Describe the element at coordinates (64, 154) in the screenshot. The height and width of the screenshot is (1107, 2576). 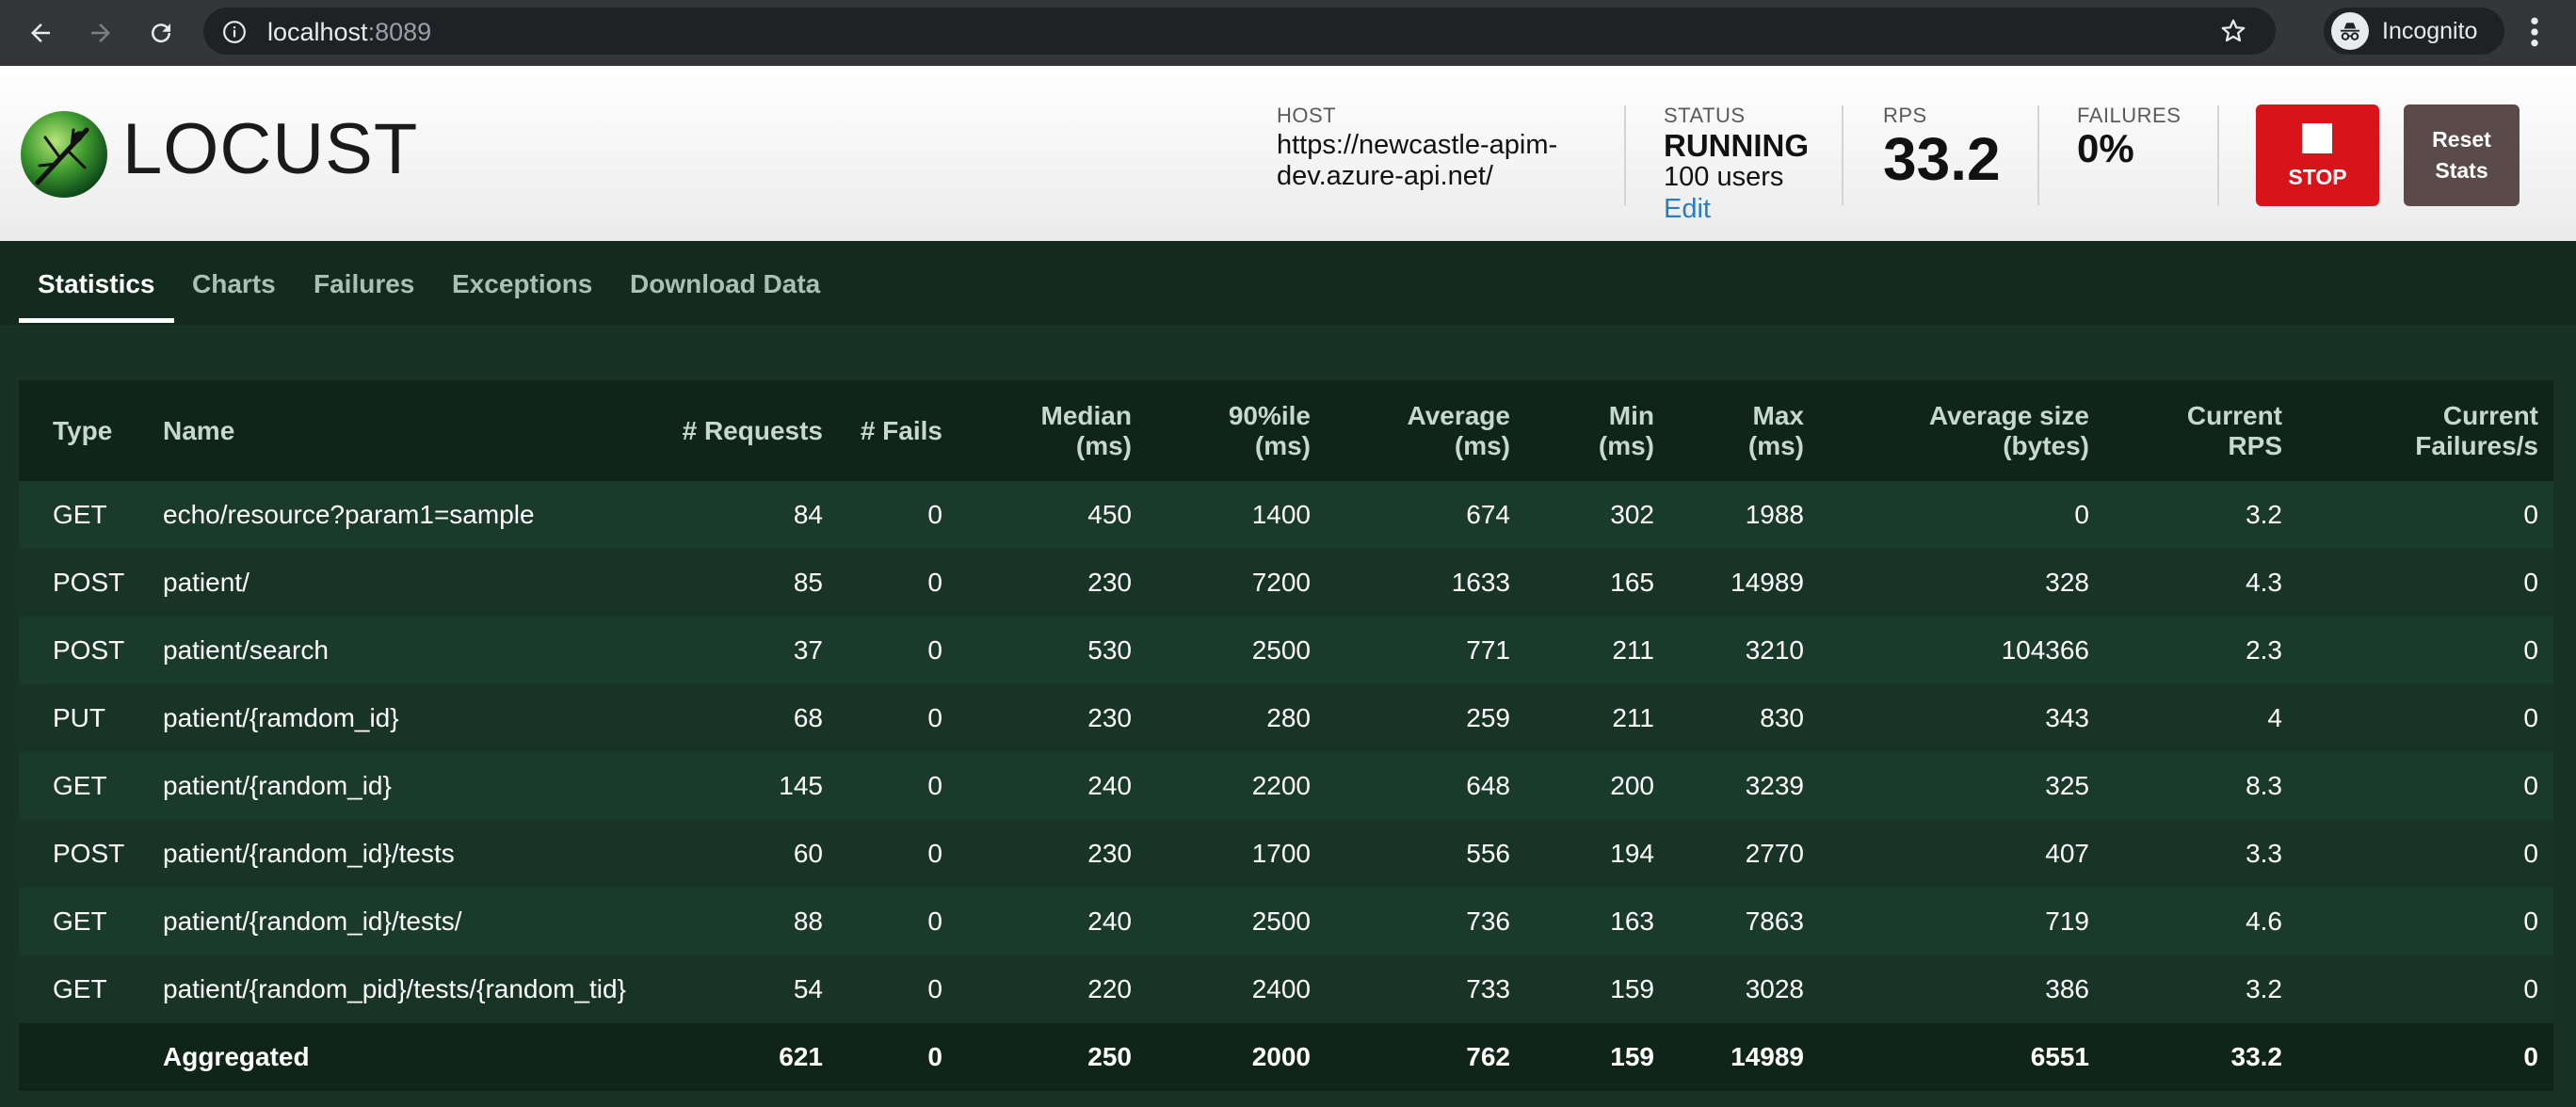
I see `locust-logo-icon` at that location.